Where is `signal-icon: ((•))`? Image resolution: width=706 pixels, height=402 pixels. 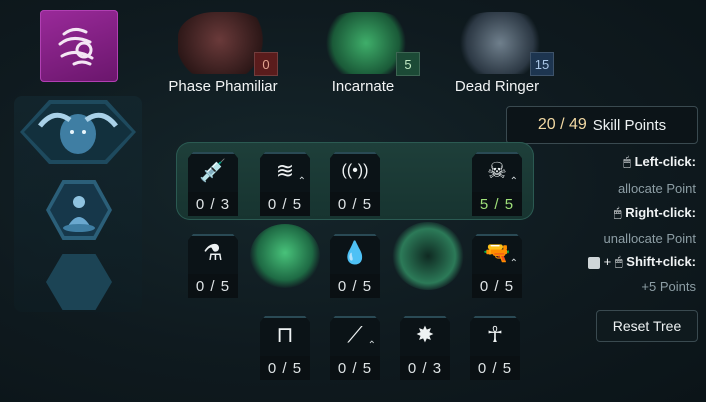 signal-icon: ((•)) is located at coordinates (355, 170).